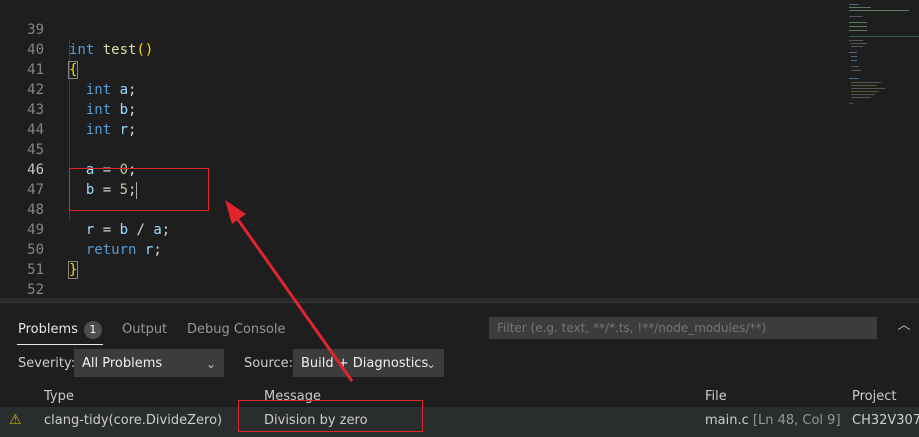  Describe the element at coordinates (119, 50) in the screenshot. I see `function-name: test` at that location.